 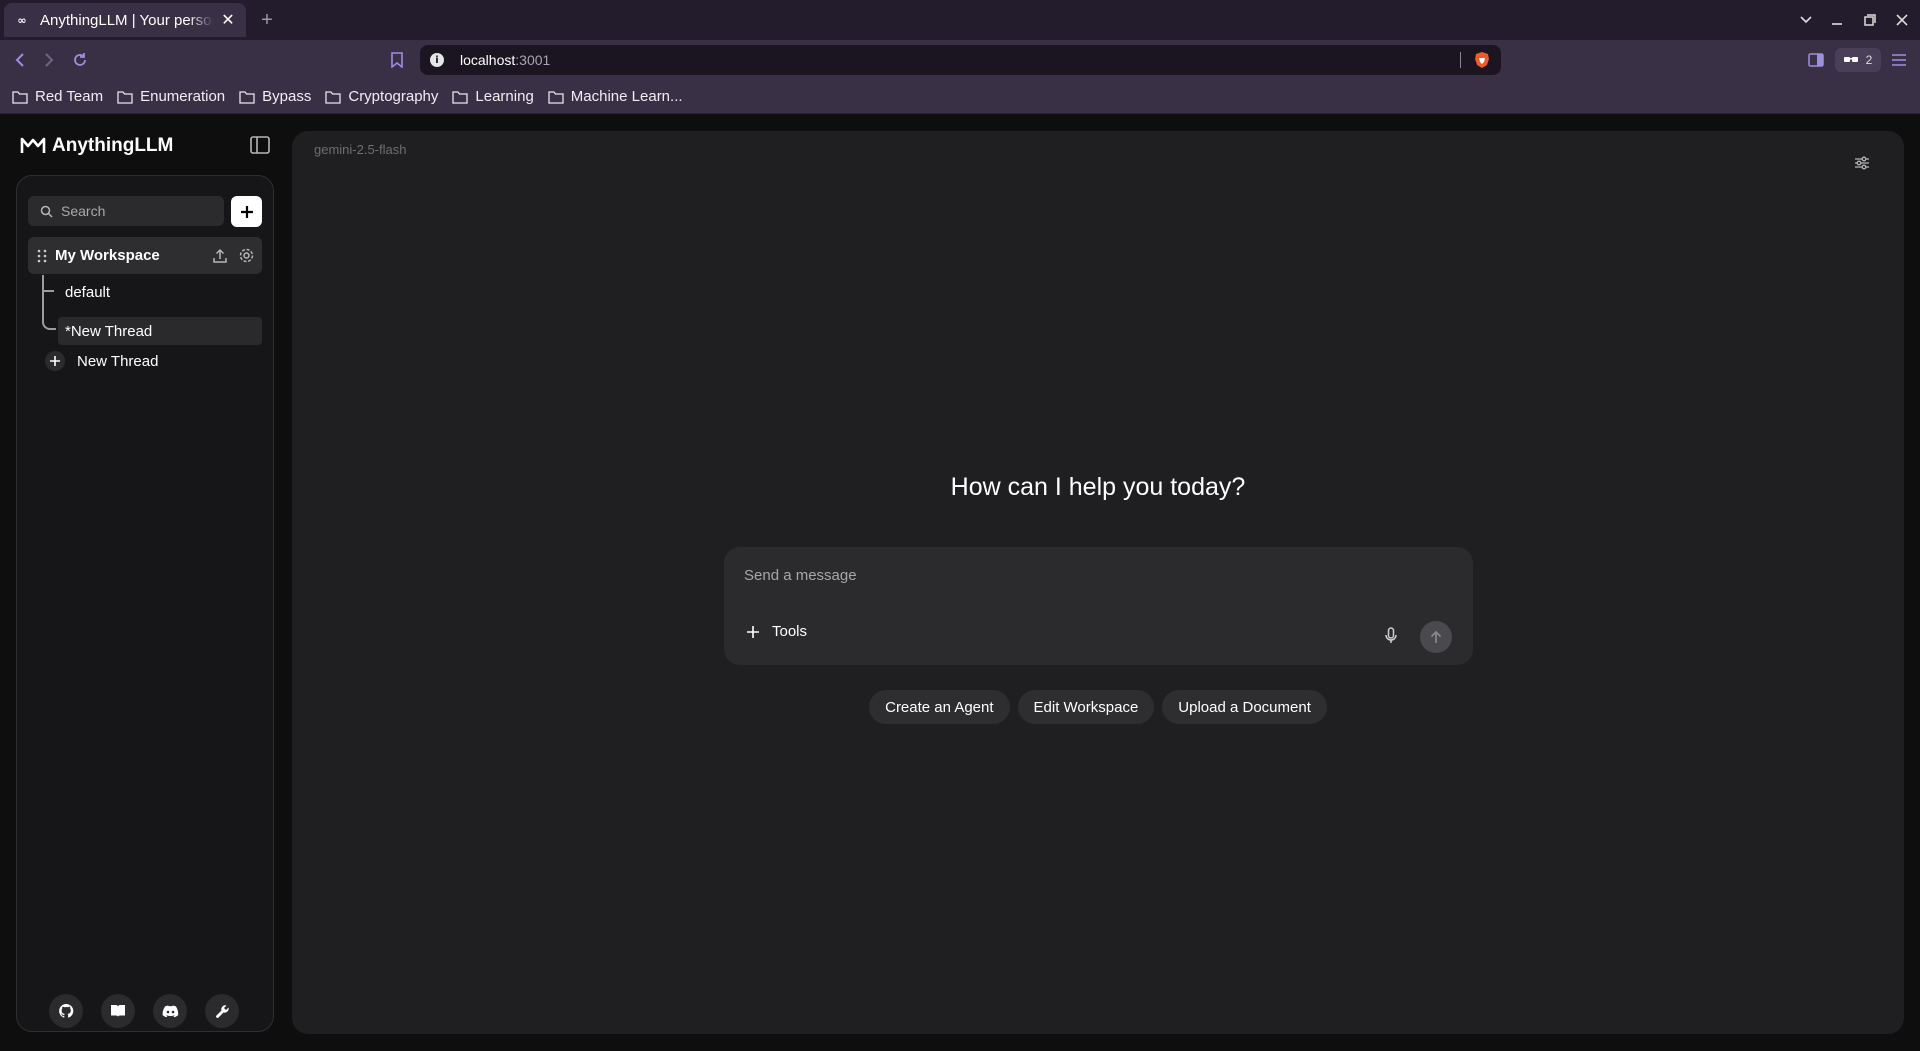 I want to click on drag-handle-icon, so click(x=42, y=255).